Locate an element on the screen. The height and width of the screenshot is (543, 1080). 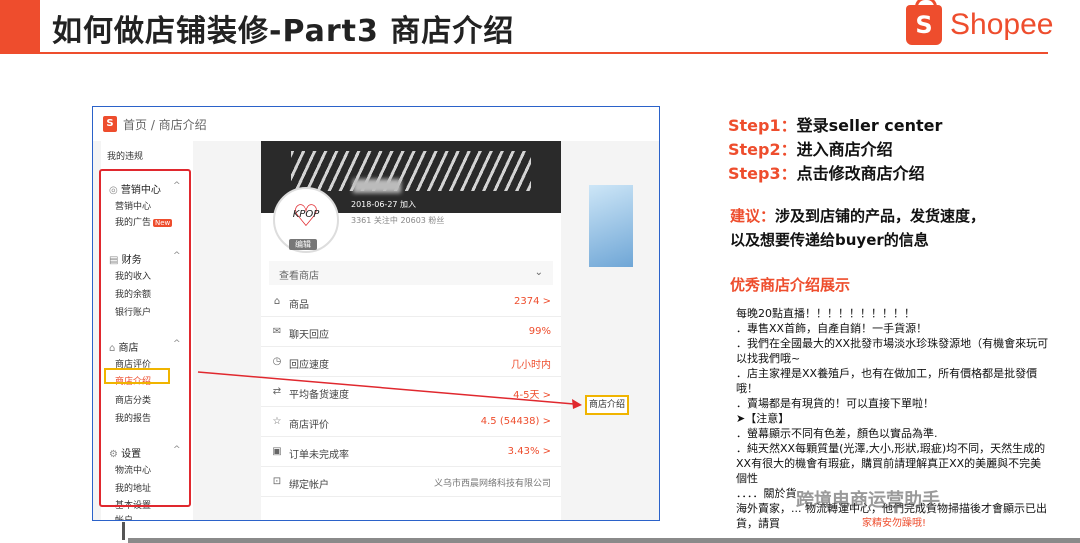
page-title: 如何做店铺装修-Part3 商店介绍 is located at coordinates (283, 31).